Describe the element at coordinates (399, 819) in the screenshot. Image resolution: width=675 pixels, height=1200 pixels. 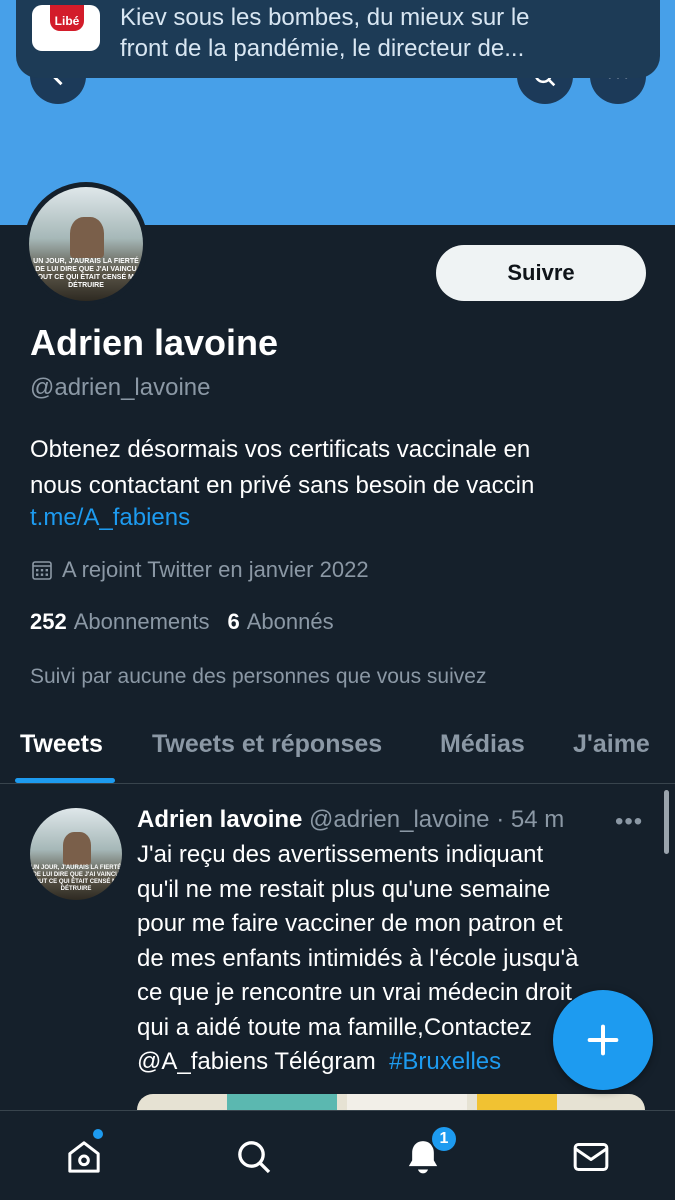
I see `tweet-author-handle: @adrien_lavoine` at that location.